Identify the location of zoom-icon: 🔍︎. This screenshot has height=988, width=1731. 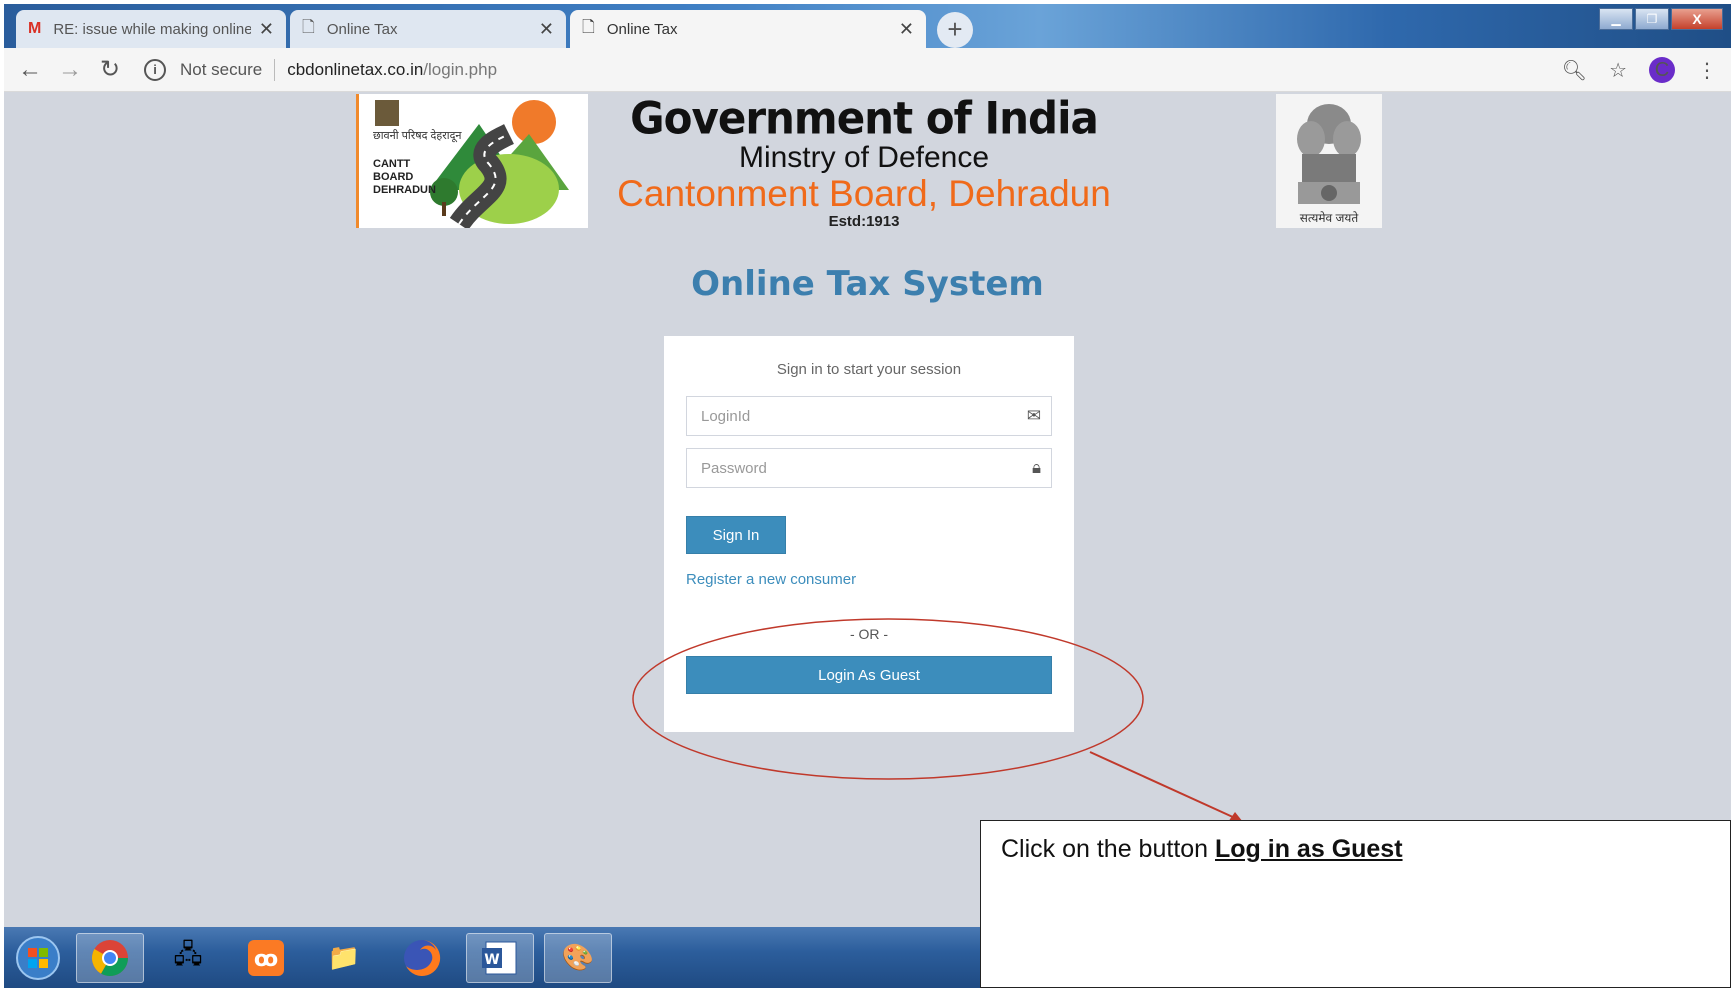
(1574, 70).